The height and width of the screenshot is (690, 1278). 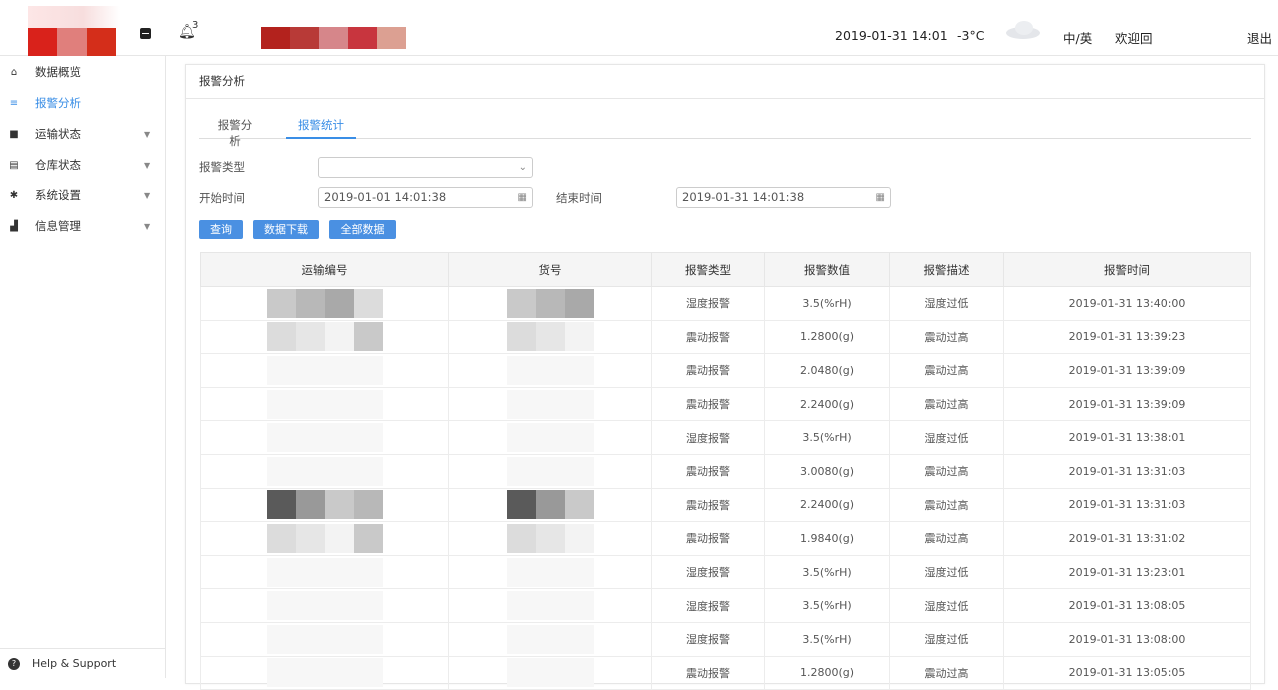 What do you see at coordinates (58, 134) in the screenshot?
I see `sidebar-item-label: 运输状态` at bounding box center [58, 134].